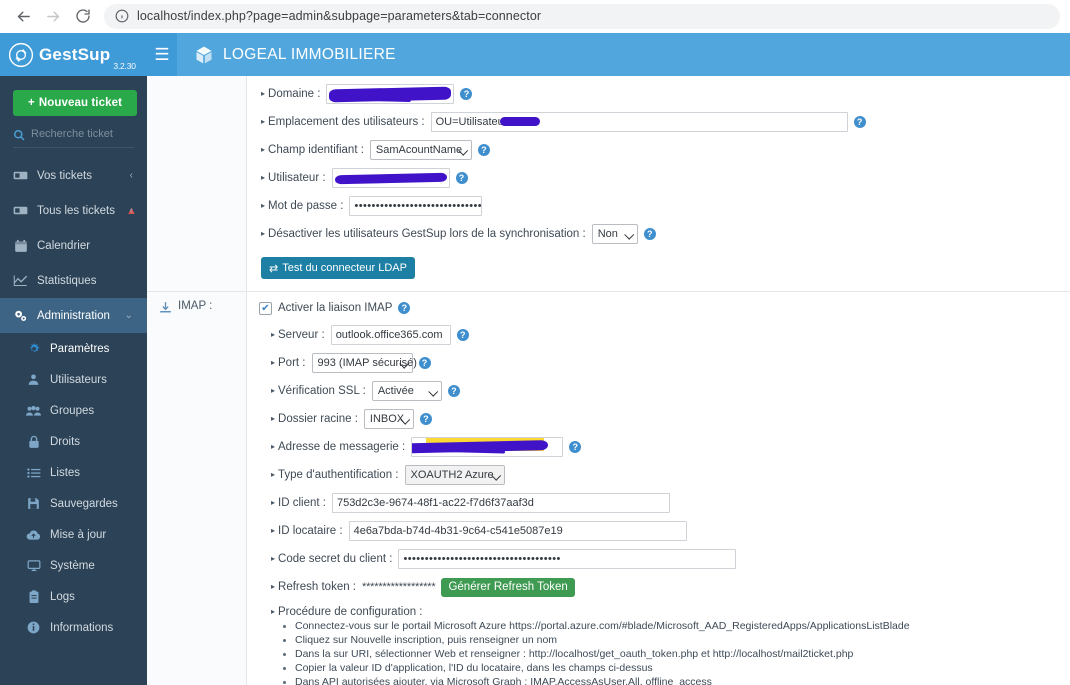  I want to click on test-ldap-connector-button: ⇄ Test du connecteur LDAP, so click(338, 268).